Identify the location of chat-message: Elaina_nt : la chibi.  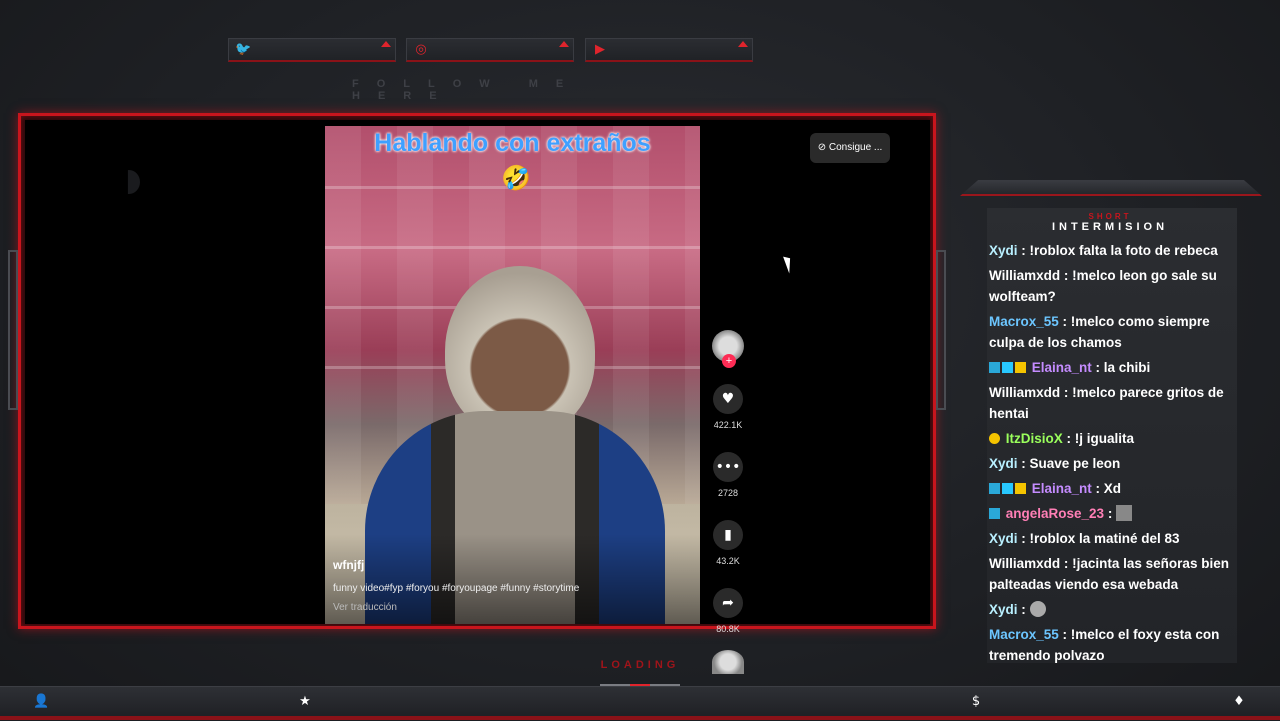
(1111, 367).